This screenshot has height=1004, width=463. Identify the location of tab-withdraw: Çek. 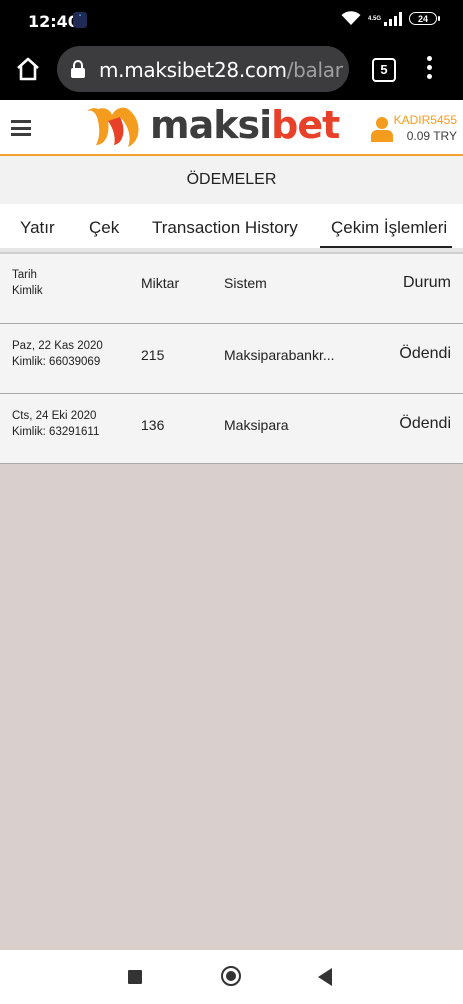
(104, 228).